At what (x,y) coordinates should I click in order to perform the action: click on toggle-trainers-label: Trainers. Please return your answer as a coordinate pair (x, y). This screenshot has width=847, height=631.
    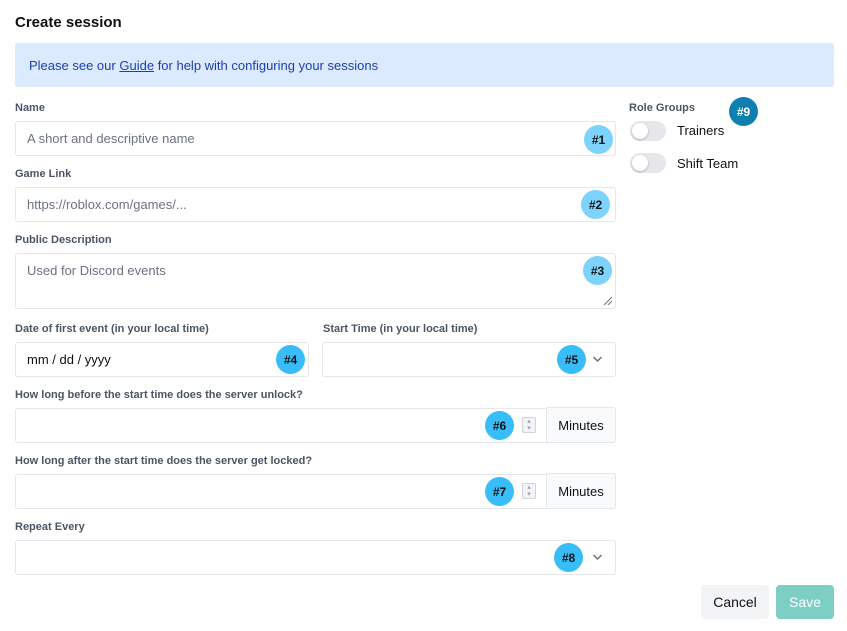
    Looking at the image, I should click on (701, 130).